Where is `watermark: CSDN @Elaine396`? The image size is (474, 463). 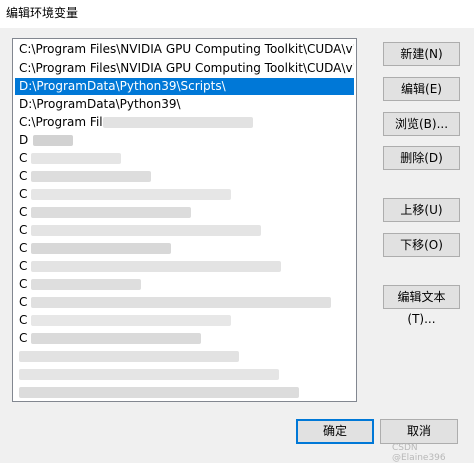 watermark: CSDN @Elaine396 is located at coordinates (419, 453).